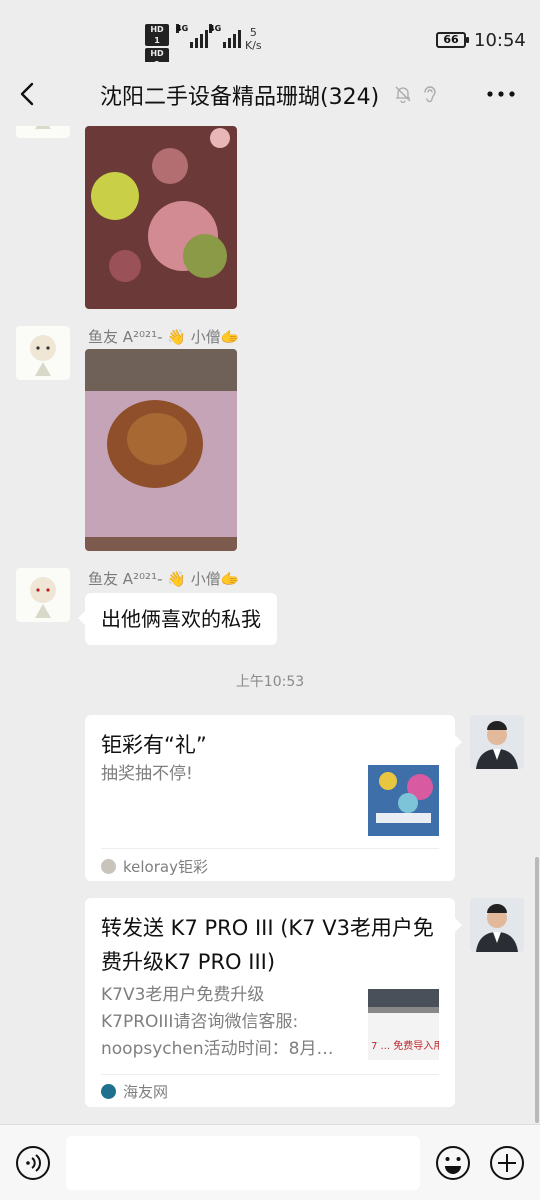 The height and width of the screenshot is (1200, 540). What do you see at coordinates (253, 45) in the screenshot?
I see `speed-unit: K/s` at bounding box center [253, 45].